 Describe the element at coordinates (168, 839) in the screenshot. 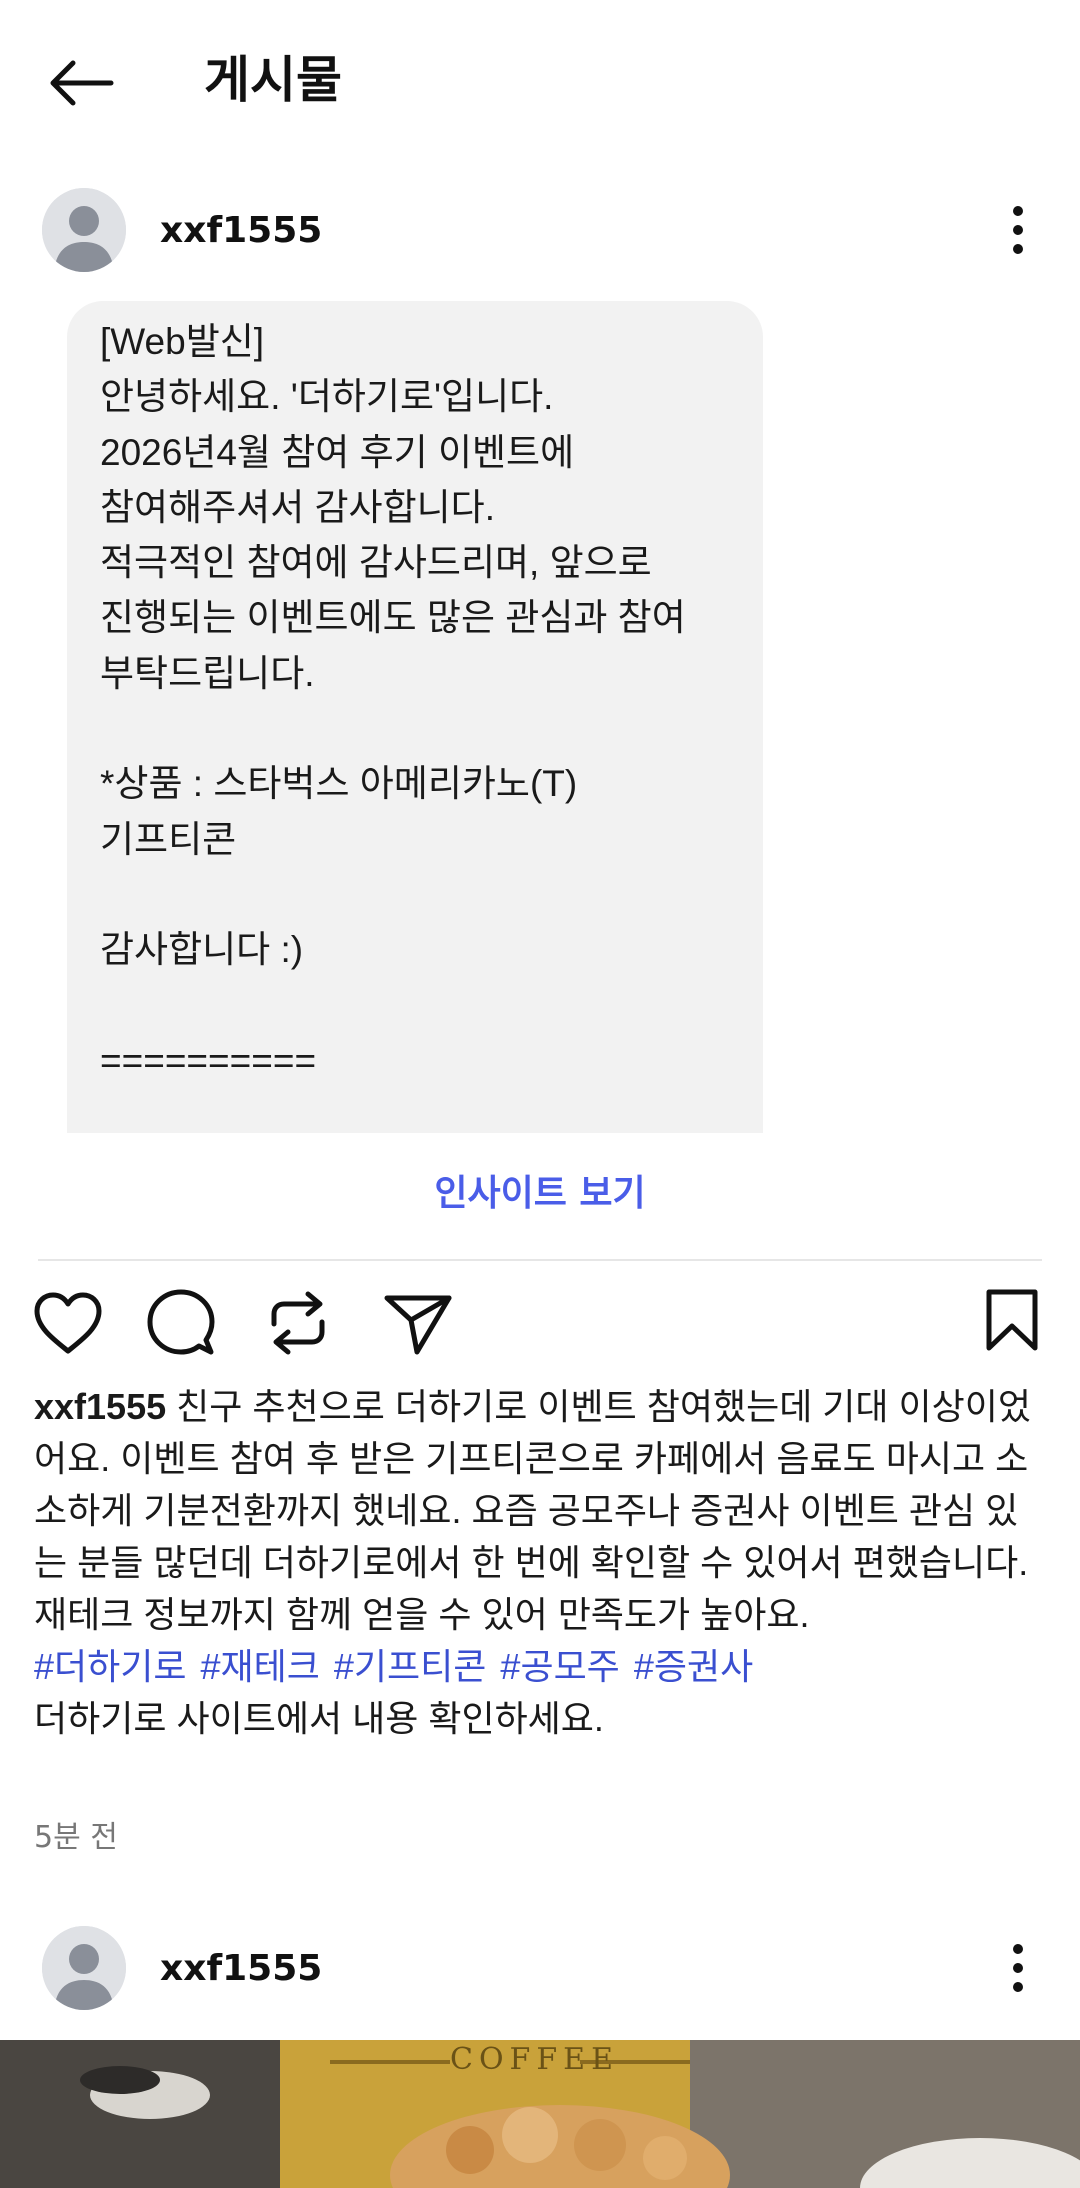

I see `message-line: 기프티콘` at that location.